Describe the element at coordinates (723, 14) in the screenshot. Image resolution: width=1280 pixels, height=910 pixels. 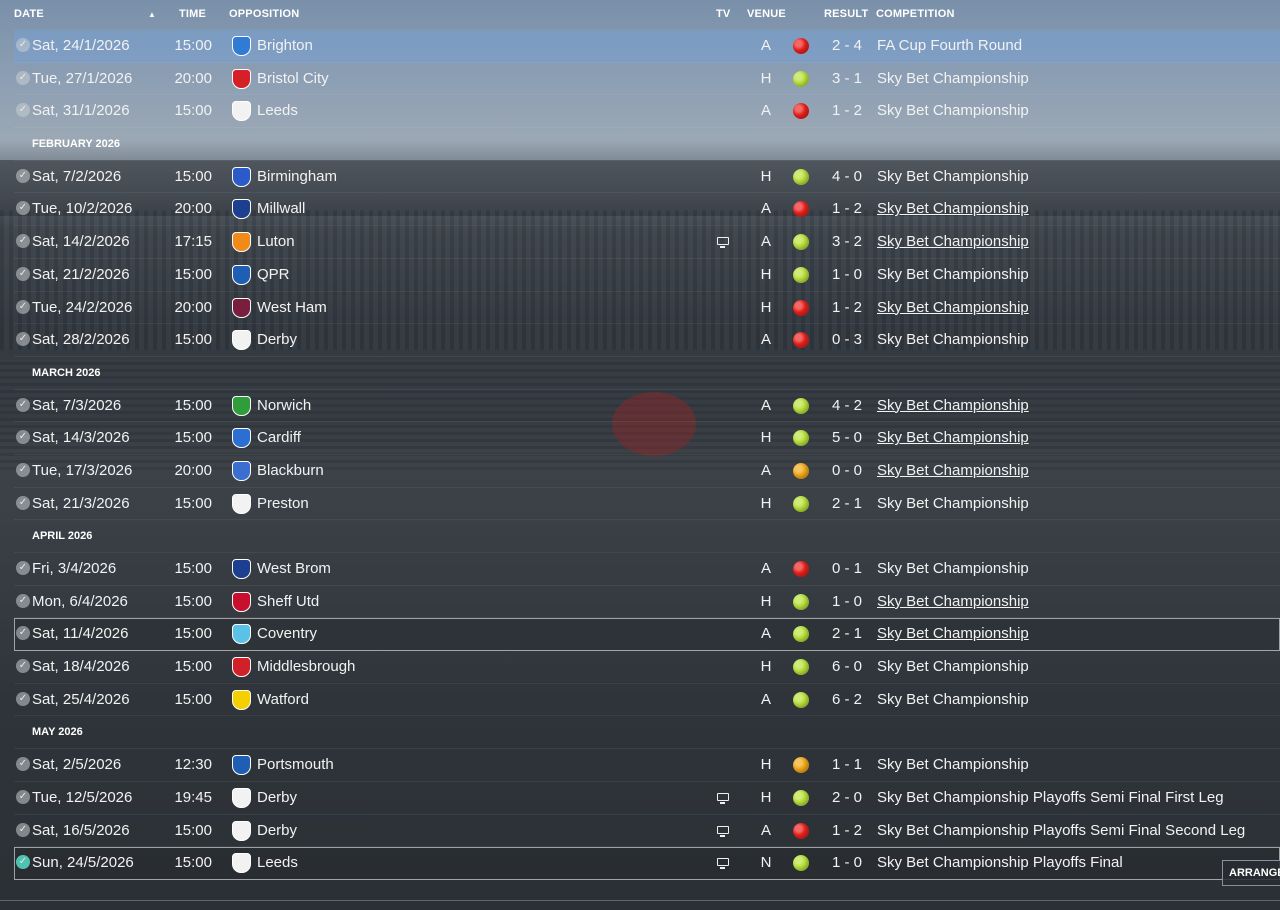
I see `header-tv: TV` at that location.